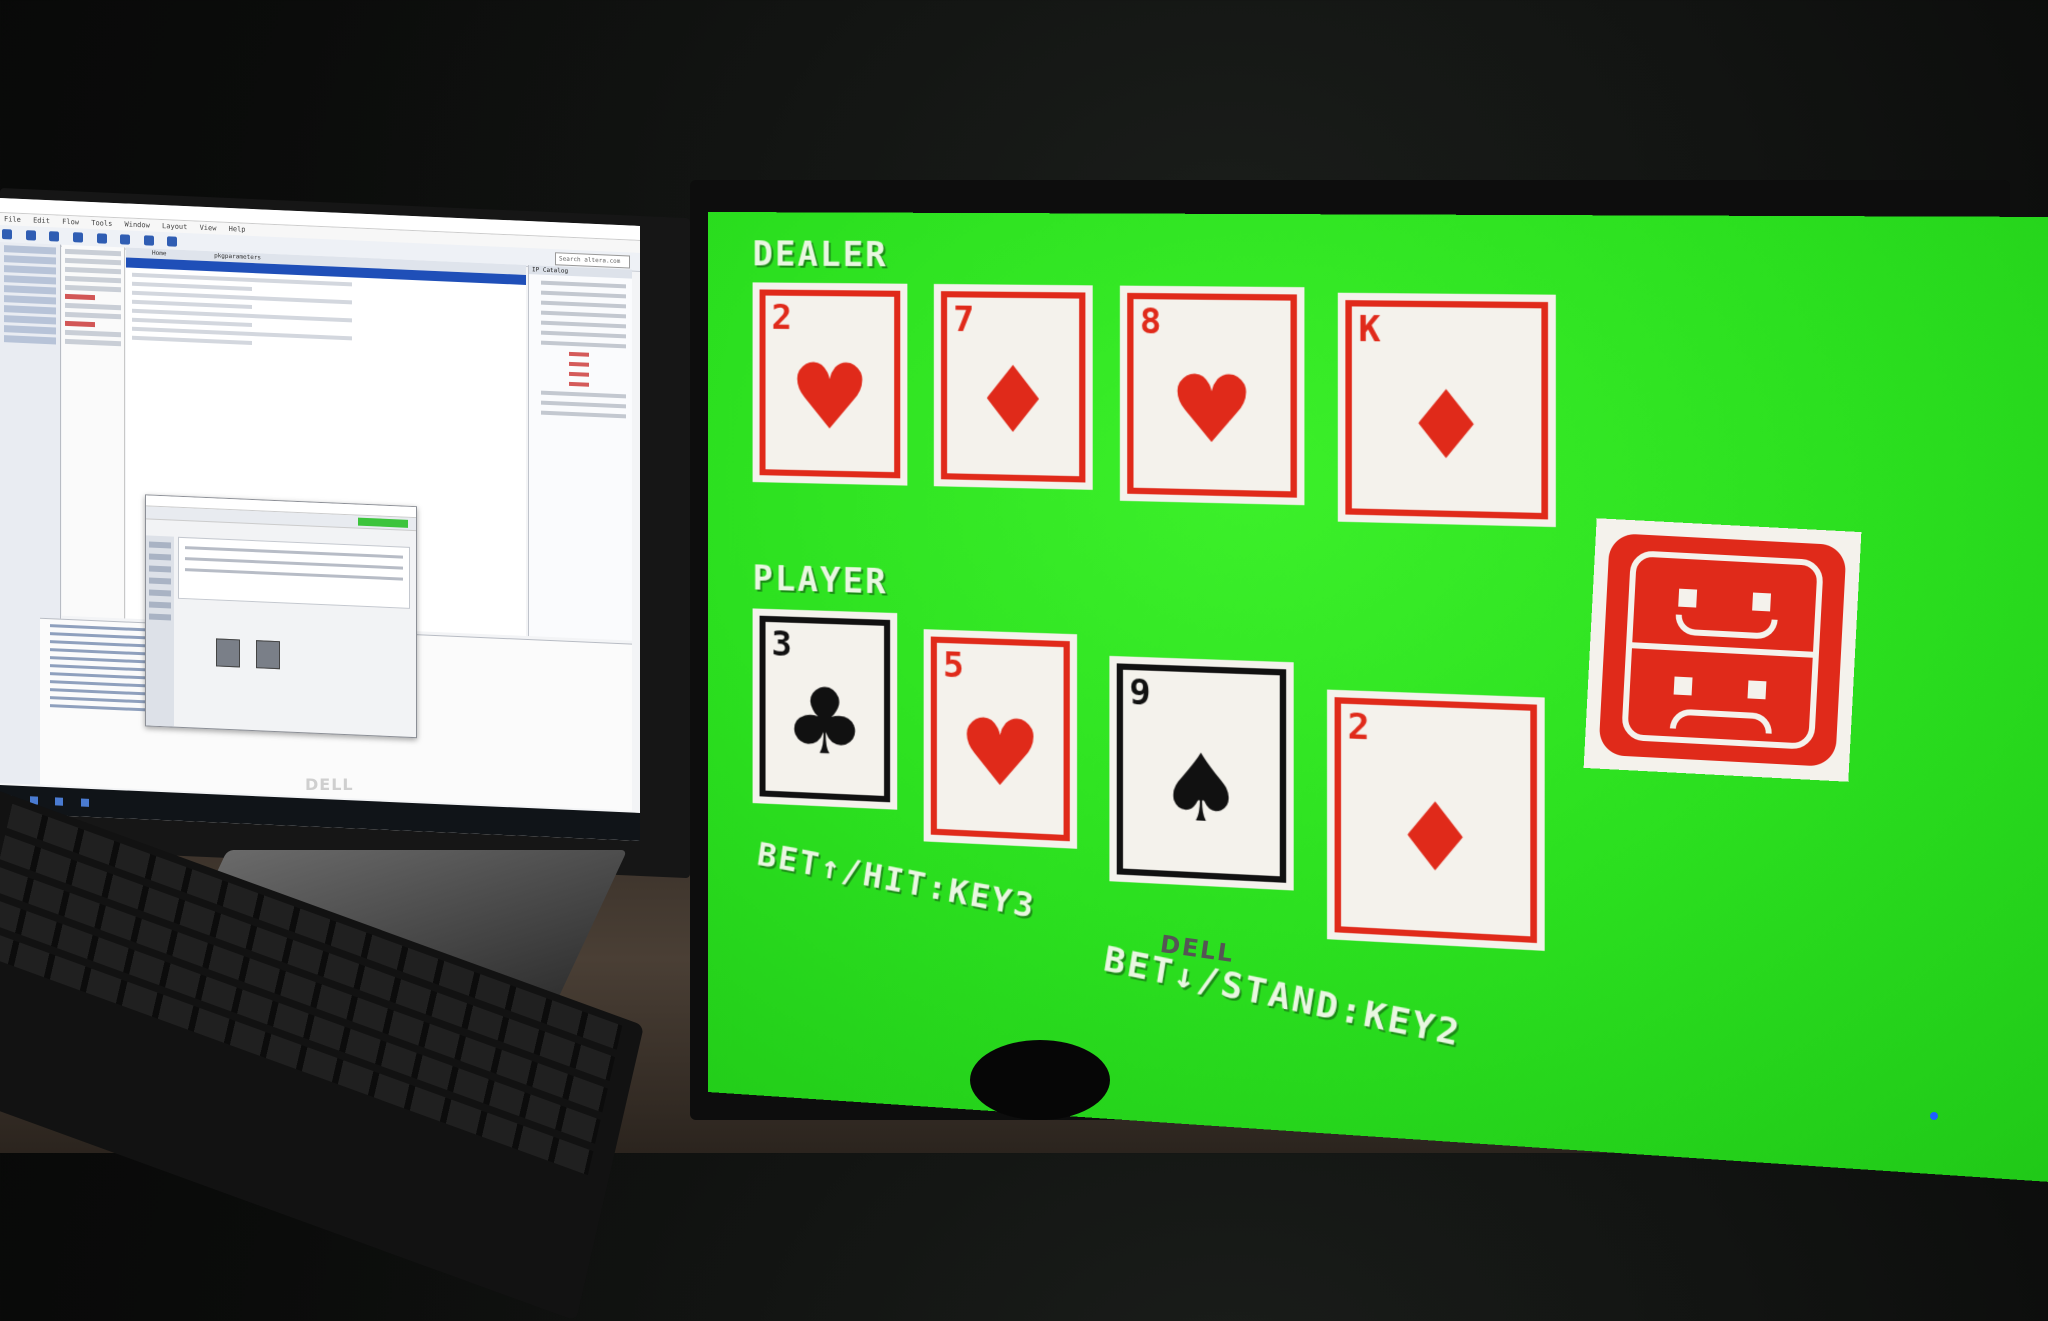  Describe the element at coordinates (7, 234) in the screenshot. I see `compile-icon` at that location.